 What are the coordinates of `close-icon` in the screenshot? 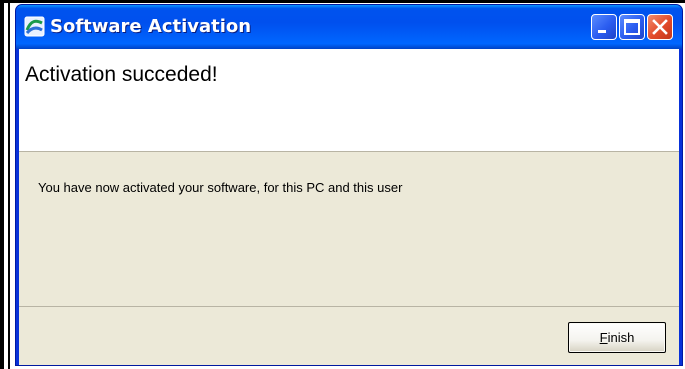 It's located at (660, 27).